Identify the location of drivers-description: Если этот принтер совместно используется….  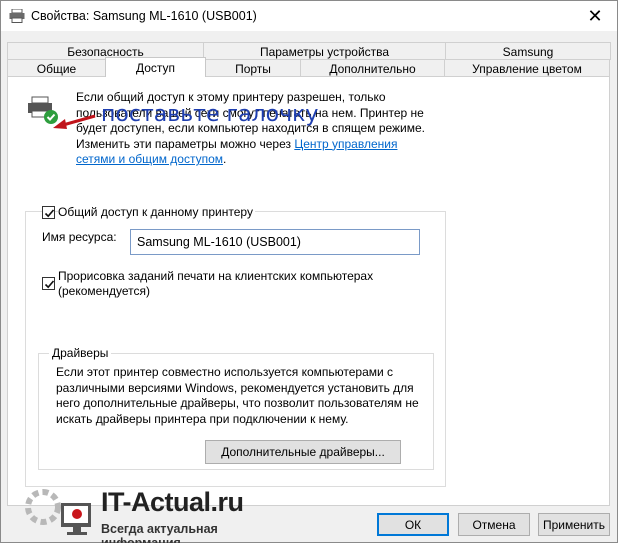
(237, 395).